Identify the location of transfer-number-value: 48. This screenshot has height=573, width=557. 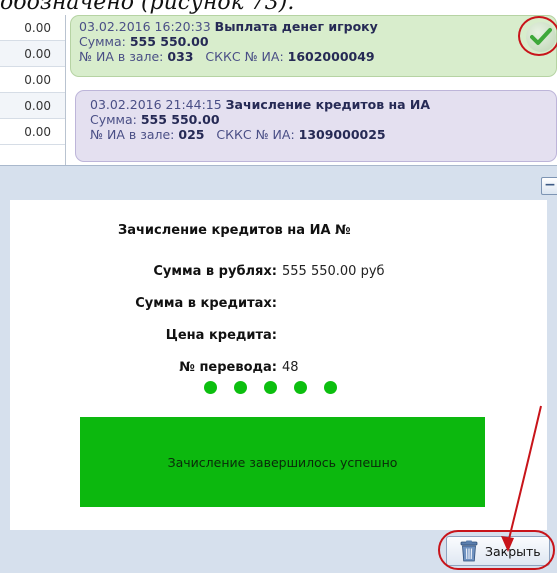
(290, 367).